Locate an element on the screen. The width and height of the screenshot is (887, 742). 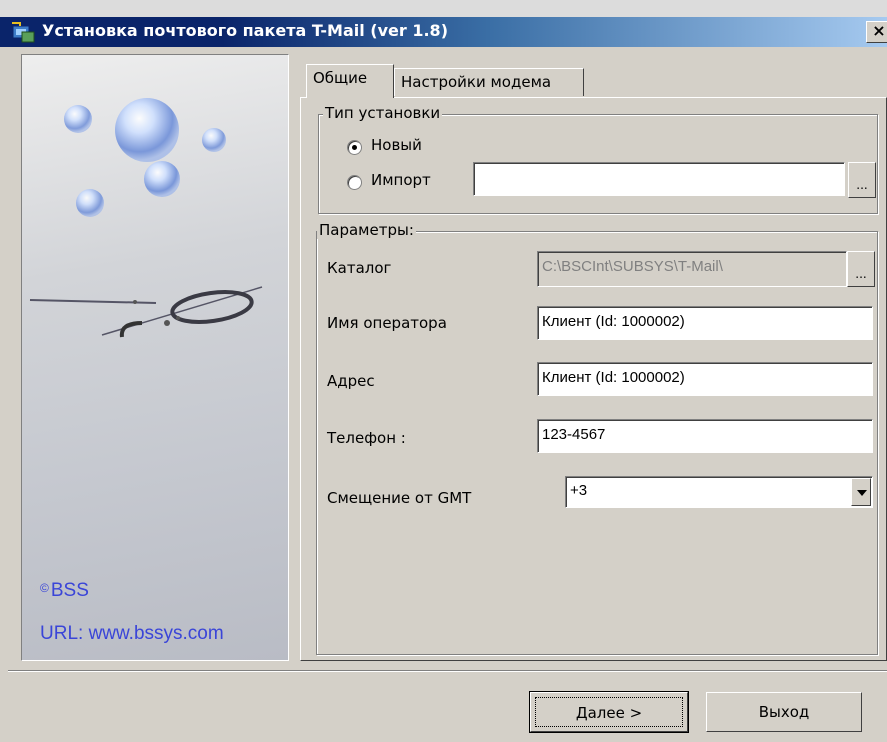
website-link: URL: www.bssys.com is located at coordinates (132, 634).